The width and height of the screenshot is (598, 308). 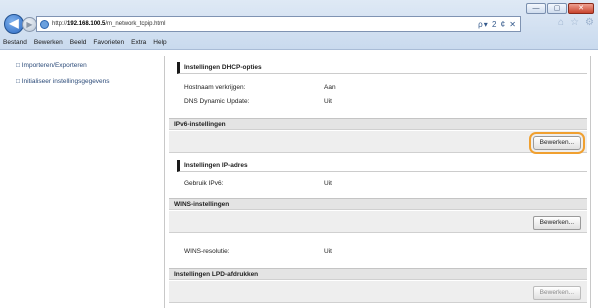 What do you see at coordinates (78, 42) in the screenshot?
I see `menu-beeld: Beeld` at bounding box center [78, 42].